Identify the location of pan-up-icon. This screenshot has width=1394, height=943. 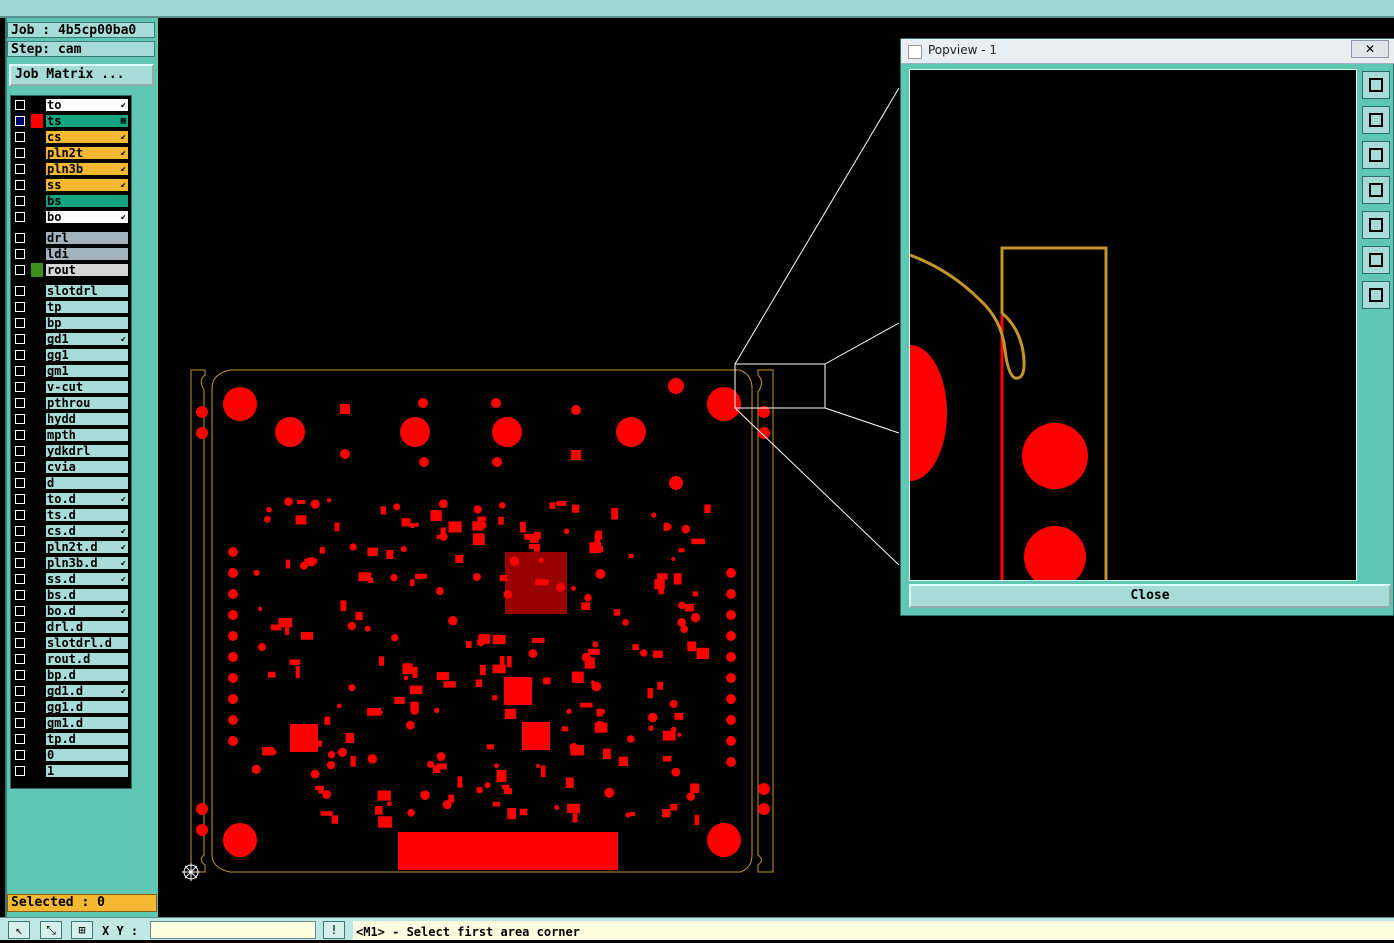
(1376, 120).